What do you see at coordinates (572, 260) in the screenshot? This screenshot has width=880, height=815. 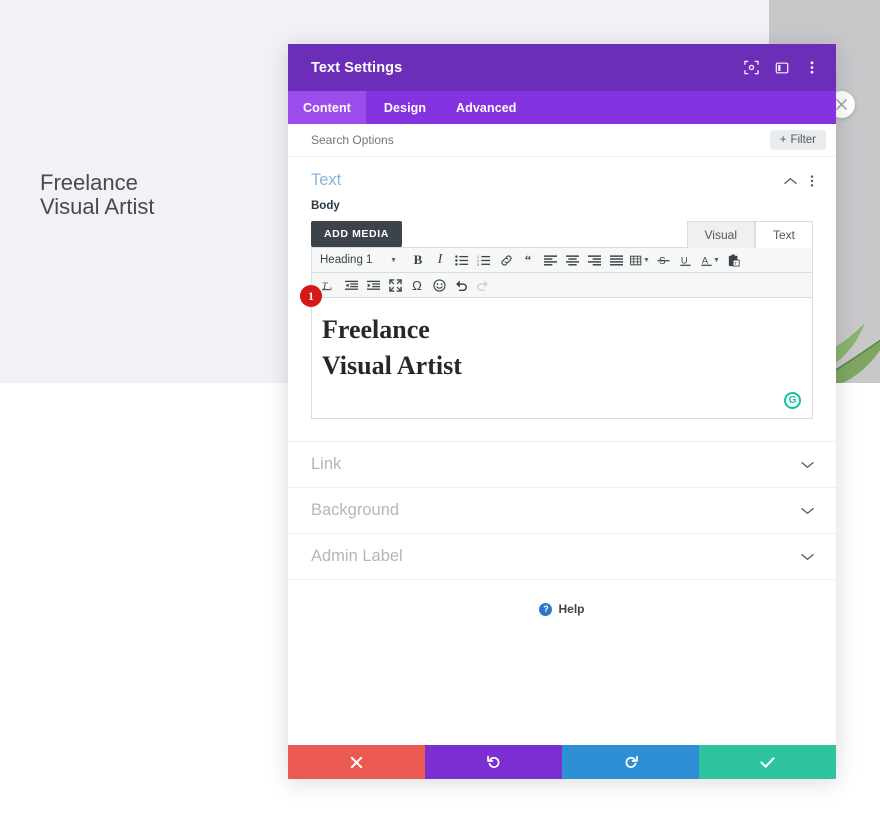 I see `align-center-icon` at bounding box center [572, 260].